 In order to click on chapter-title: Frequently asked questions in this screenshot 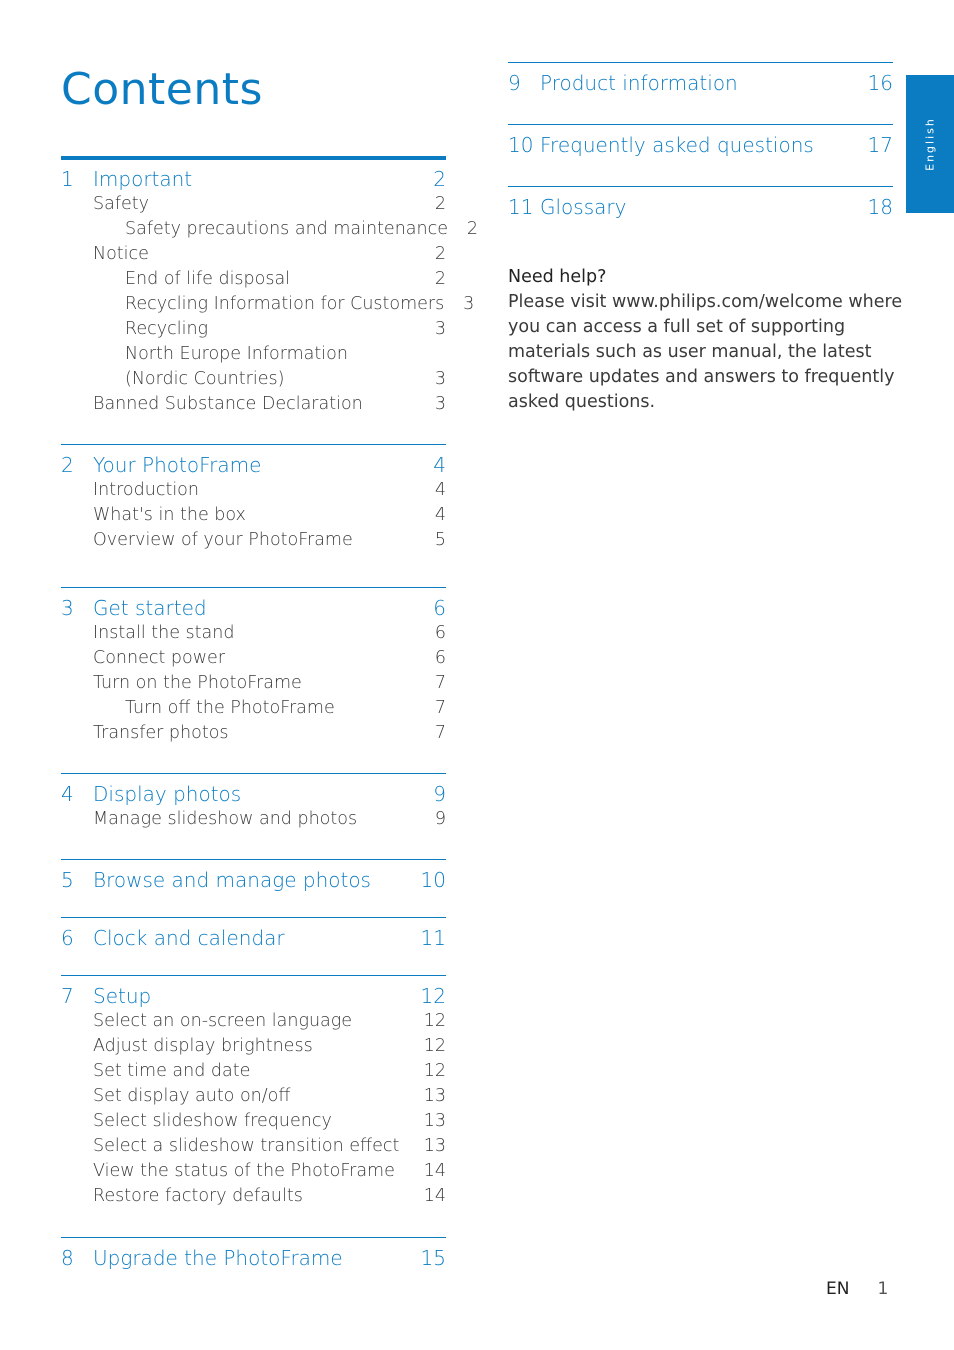, I will do `click(677, 145)`.